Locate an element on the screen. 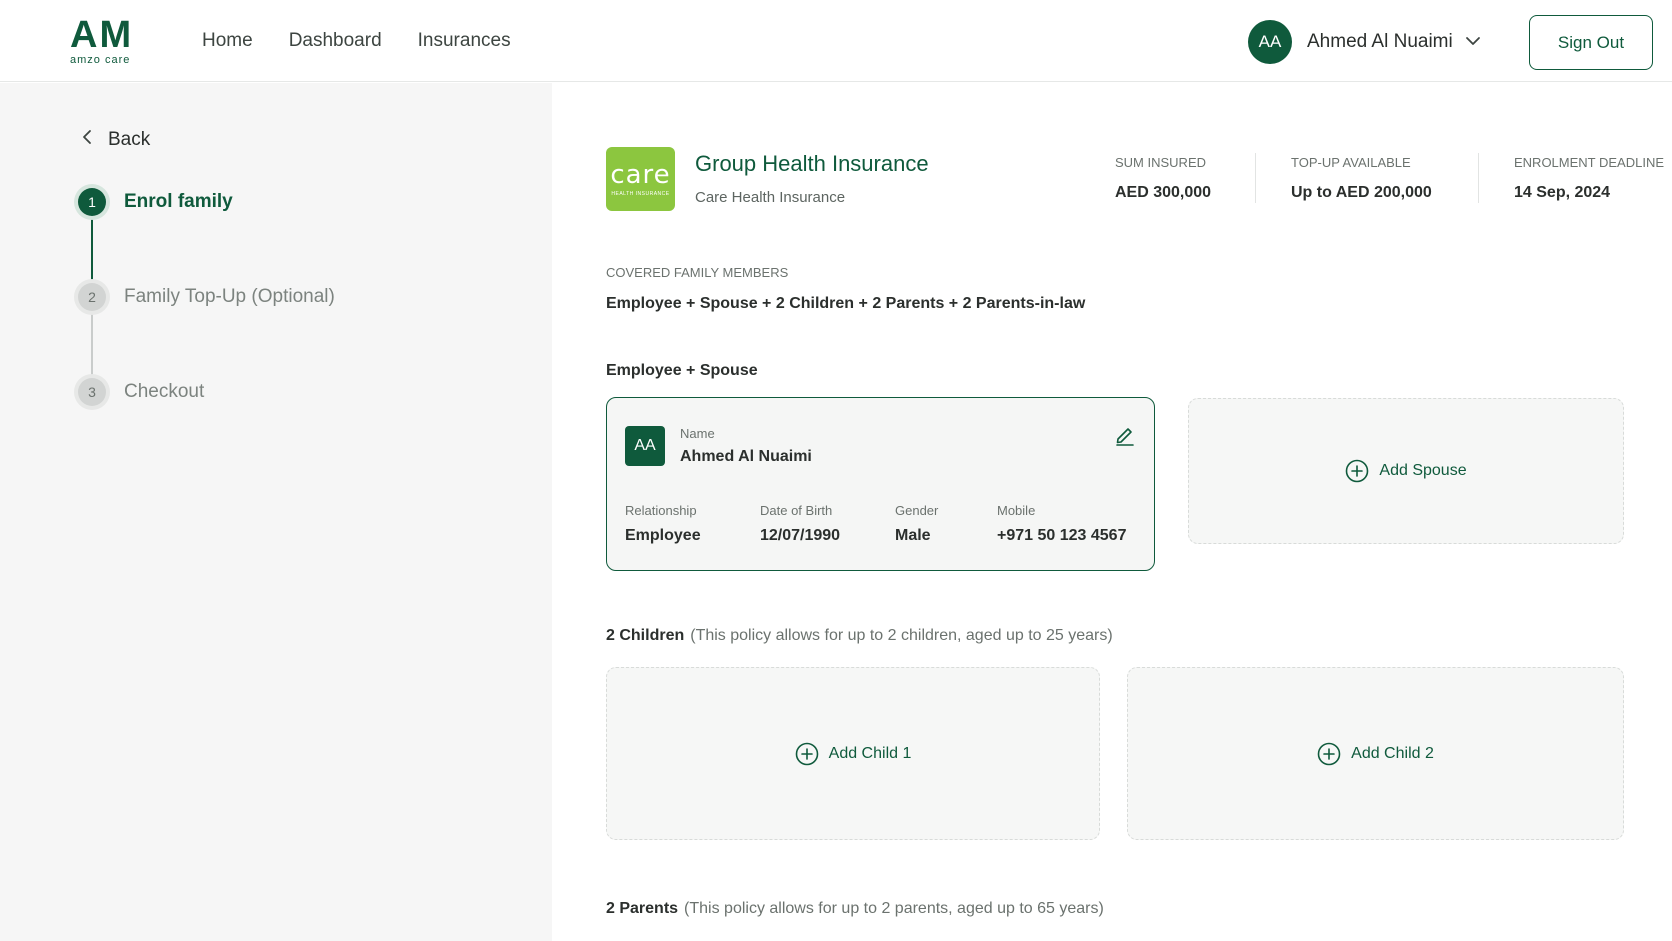 This screenshot has height=941, width=1672. step-checkout: 3 Checkout is located at coordinates (141, 392).